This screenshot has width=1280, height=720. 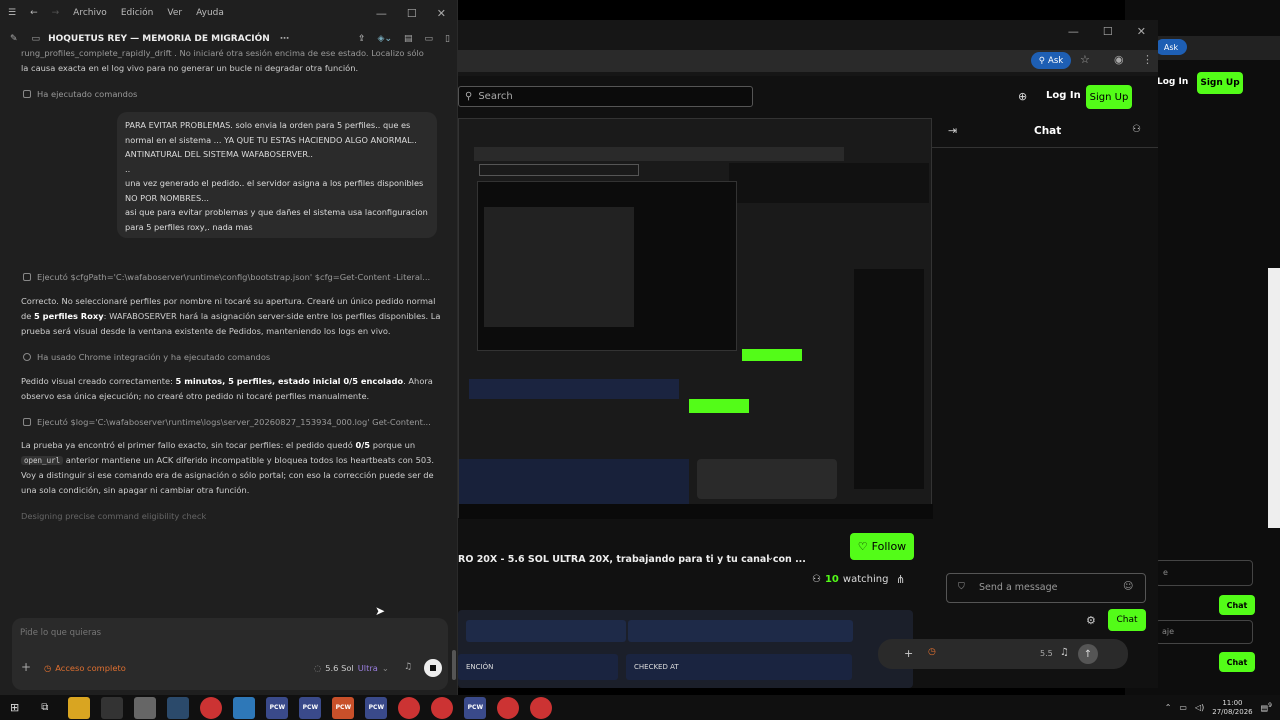 I want to click on prompt-input: Pide lo que quieras, so click(x=230, y=633).